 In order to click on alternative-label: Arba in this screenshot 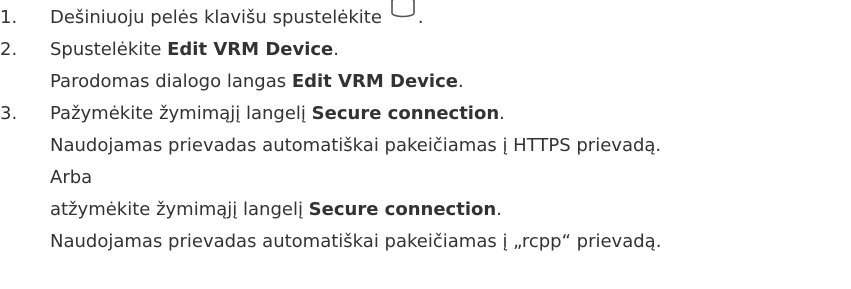, I will do `click(71, 177)`.